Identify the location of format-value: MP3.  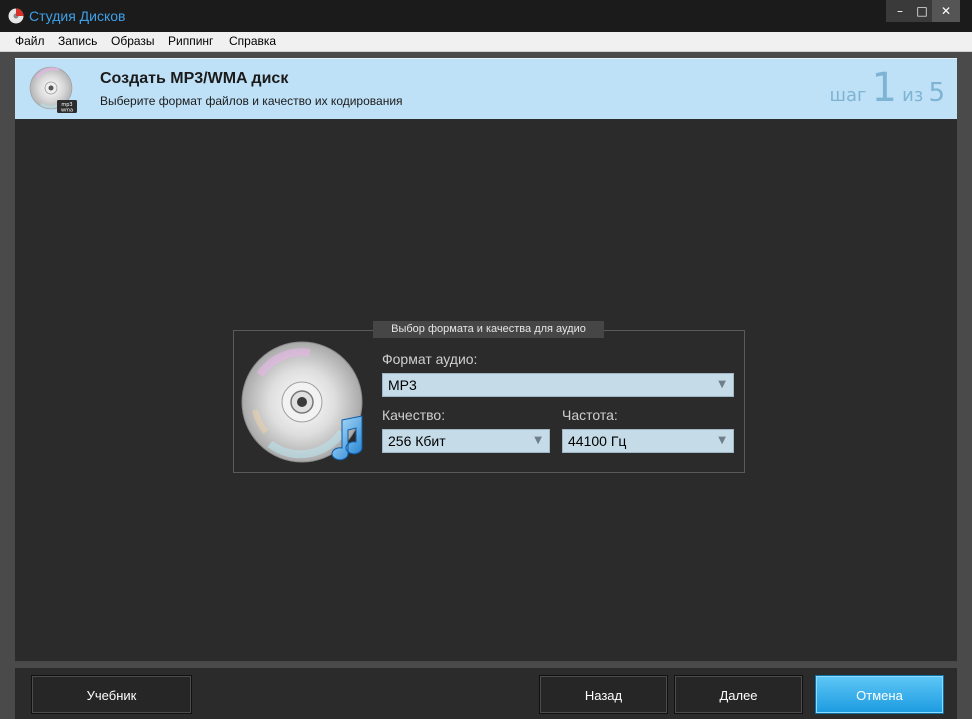
(402, 385).